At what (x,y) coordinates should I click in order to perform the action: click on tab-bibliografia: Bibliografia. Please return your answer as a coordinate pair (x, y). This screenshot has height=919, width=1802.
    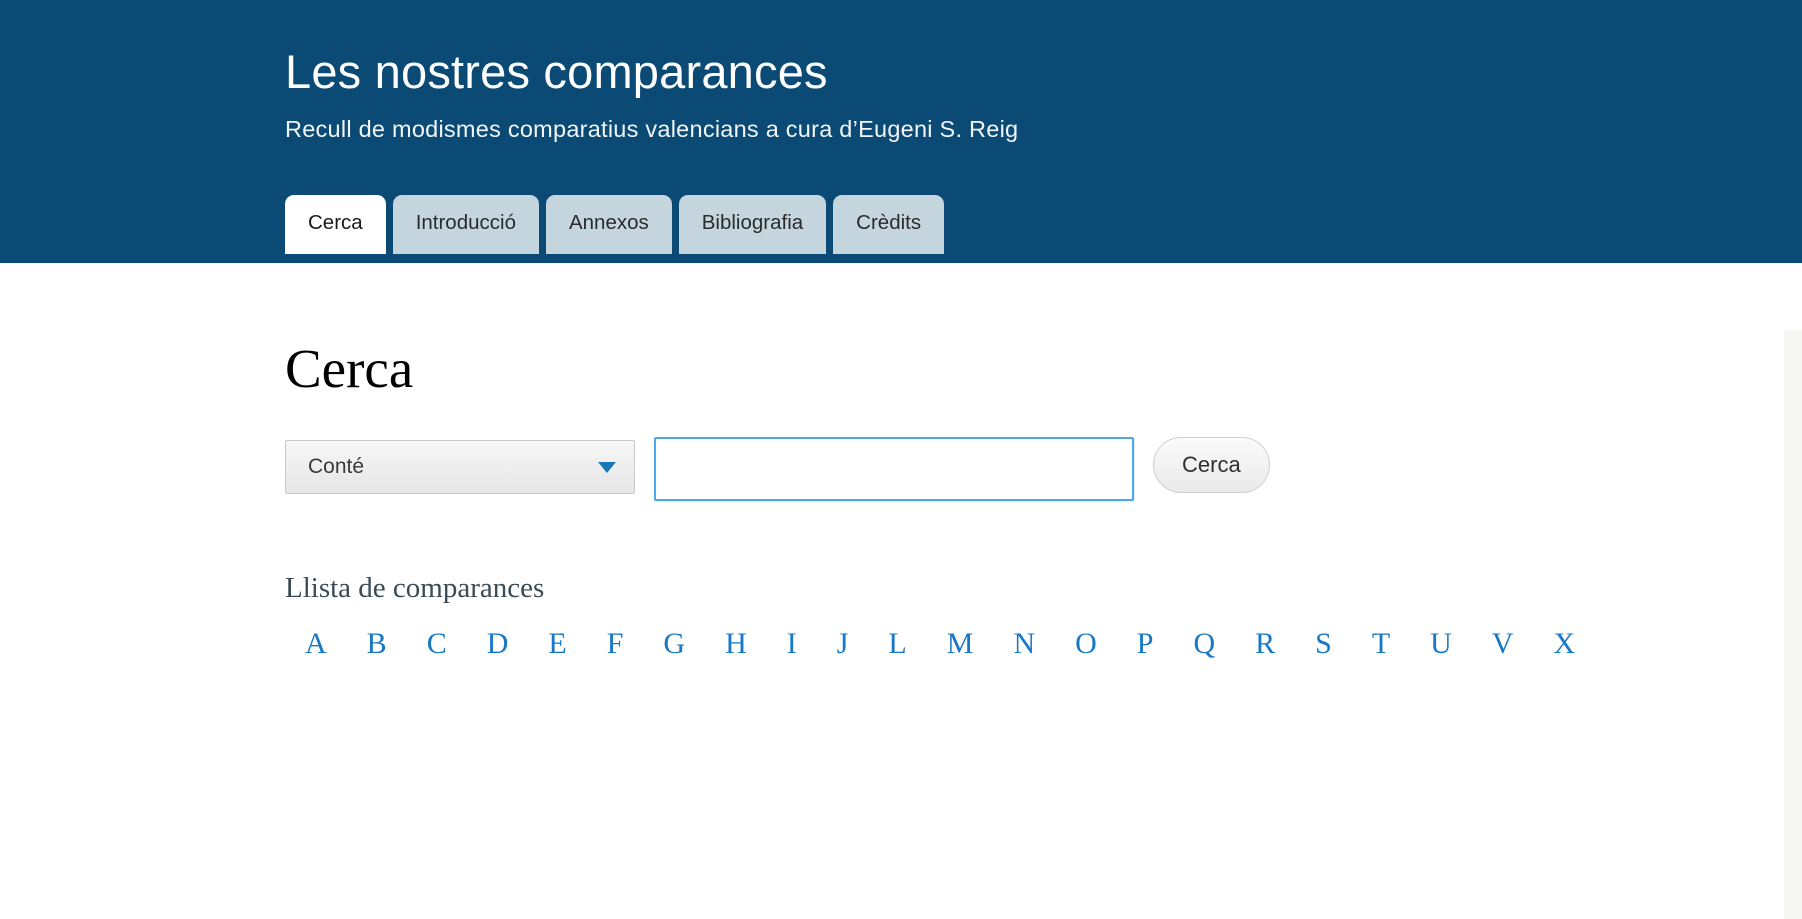
    Looking at the image, I should click on (752, 224).